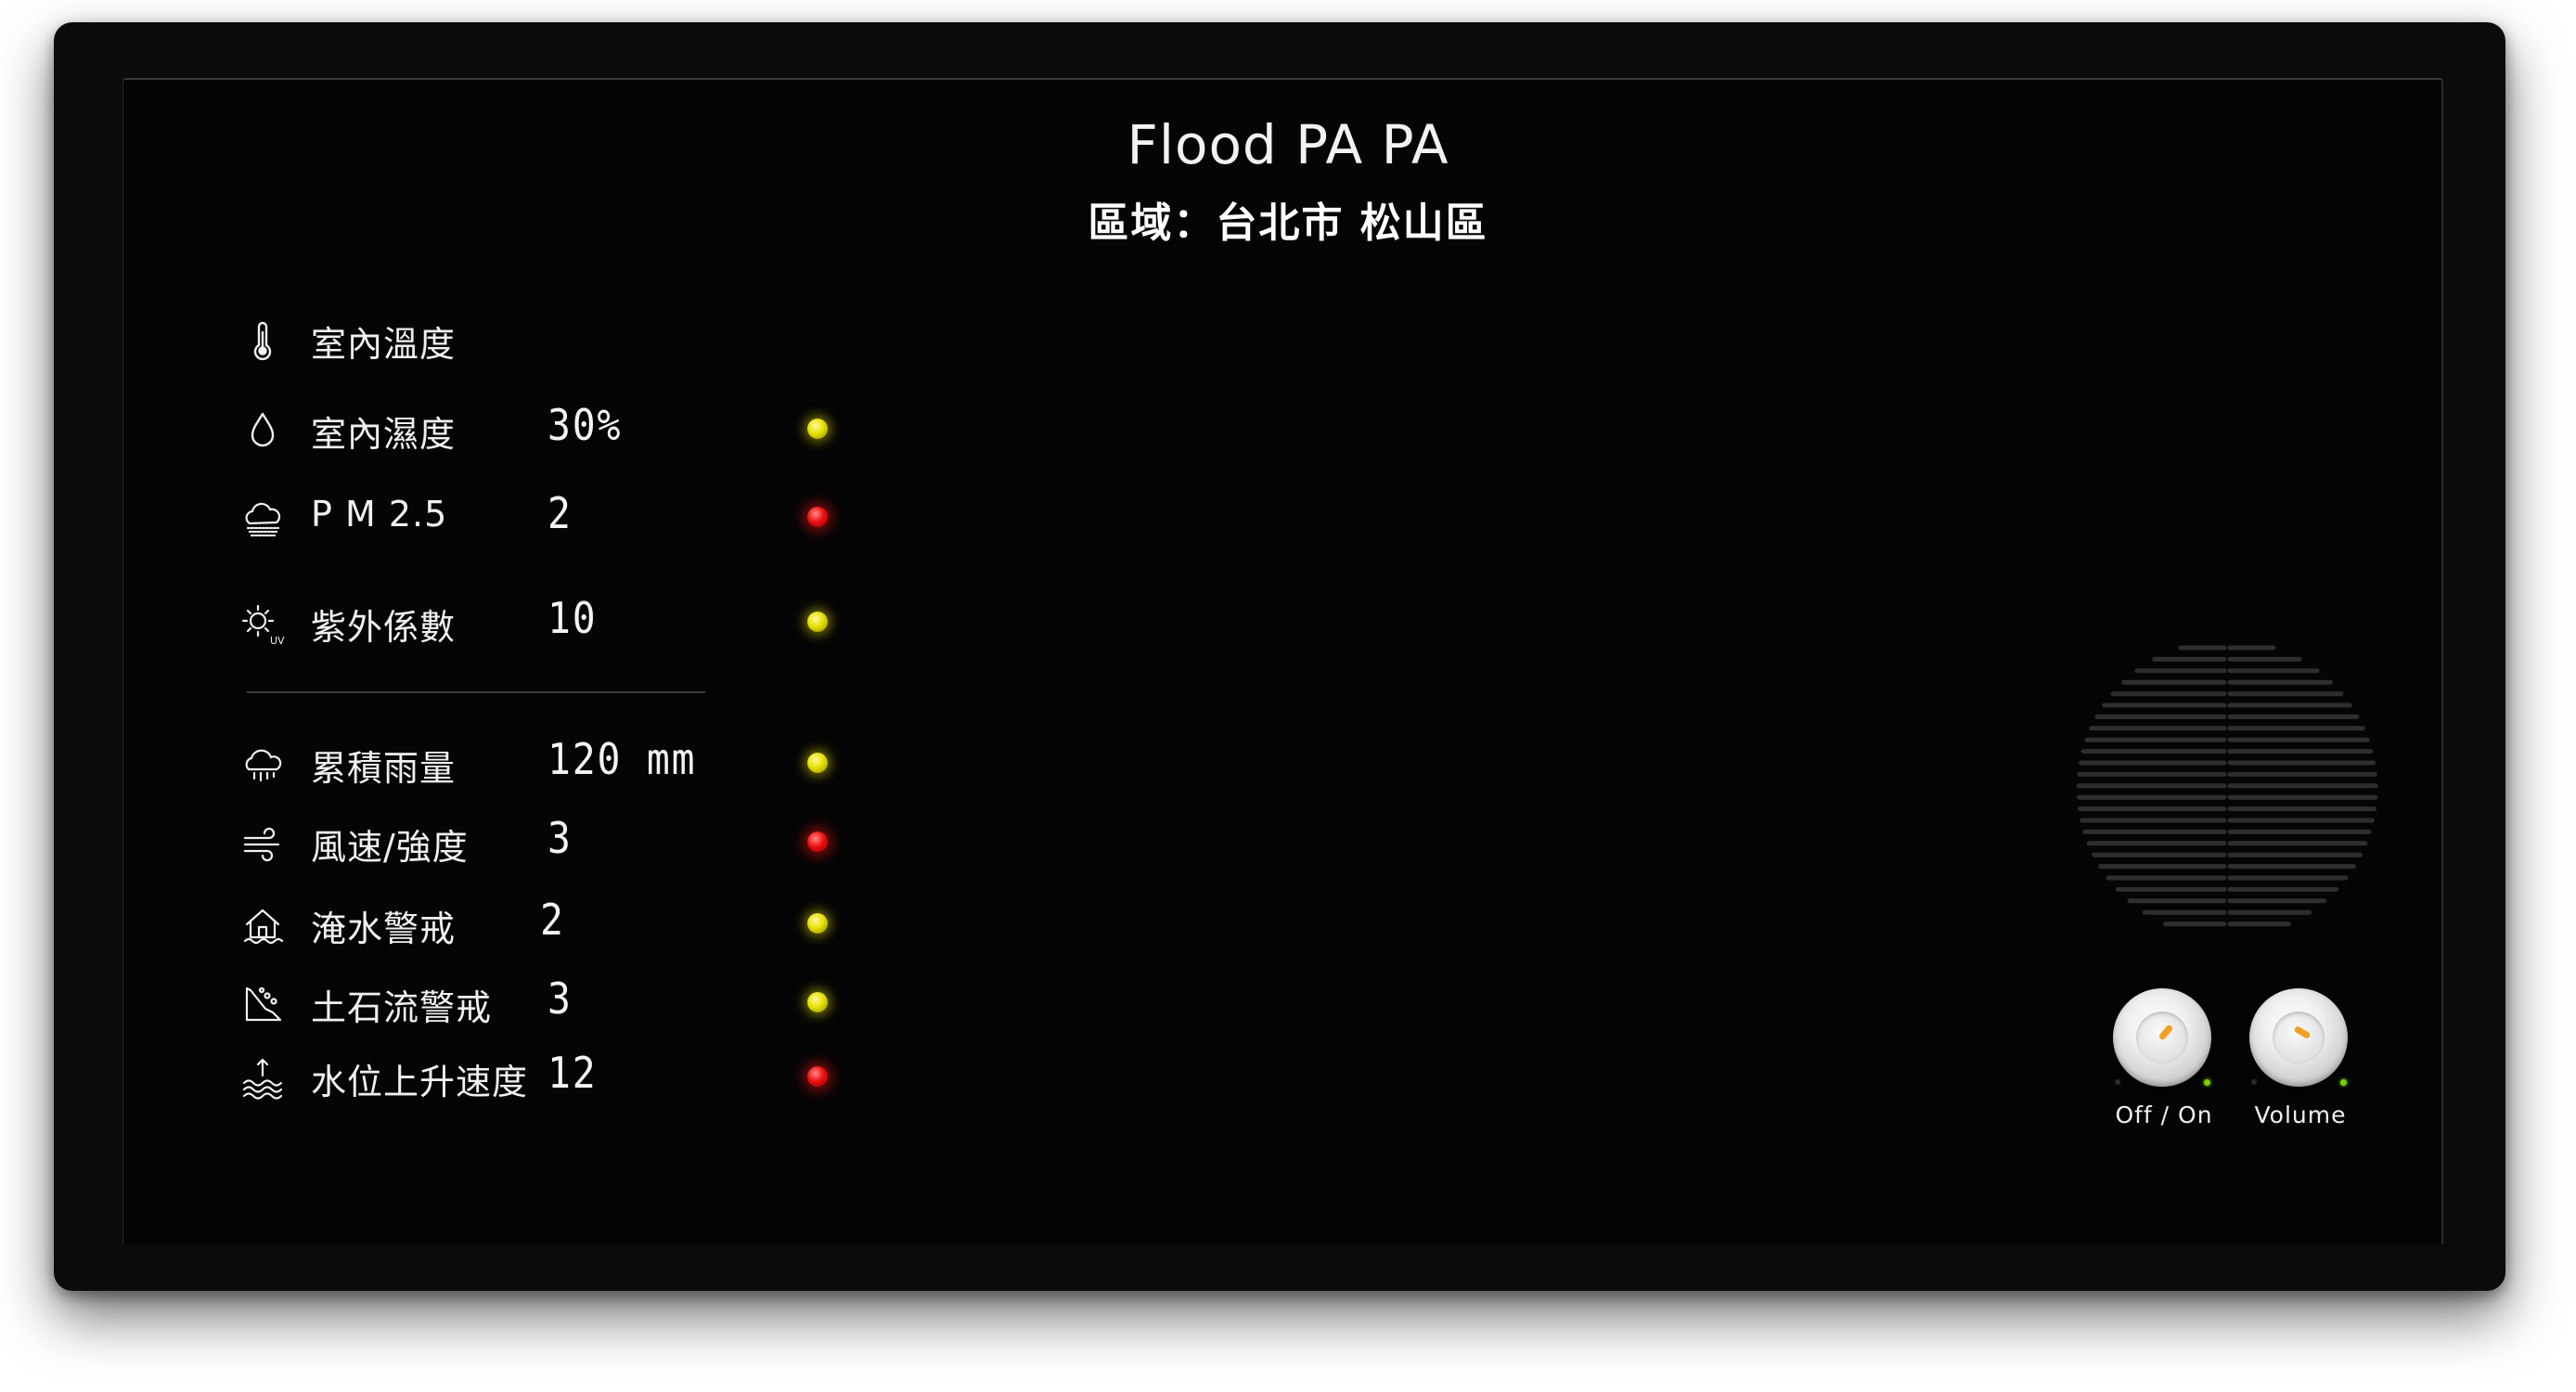 Image resolution: width=2576 pixels, height=1392 pixels. What do you see at coordinates (1288, 145) in the screenshot?
I see `app-title: Flood PA PA` at bounding box center [1288, 145].